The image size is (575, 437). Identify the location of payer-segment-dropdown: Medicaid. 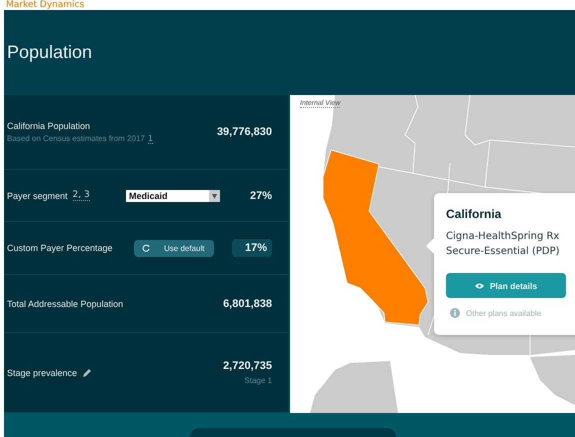
(173, 196).